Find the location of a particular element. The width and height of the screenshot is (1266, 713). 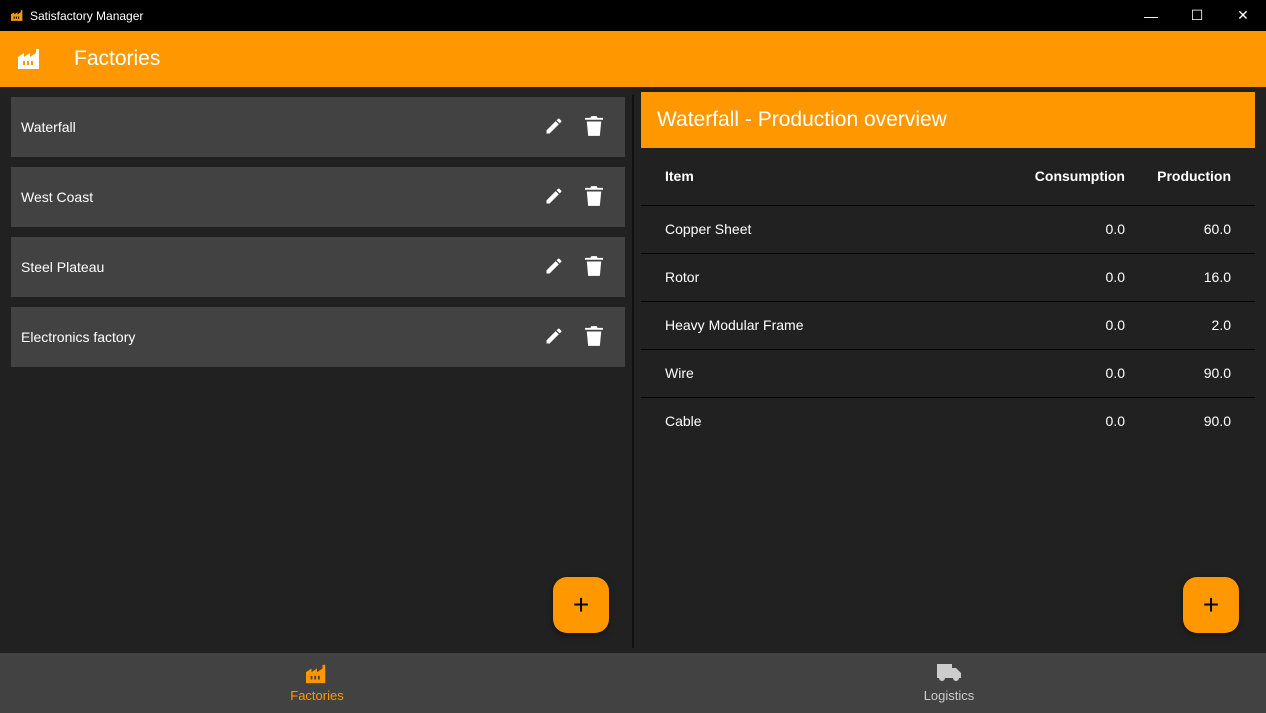

maximize-button: ☐ is located at coordinates (1197, 15).